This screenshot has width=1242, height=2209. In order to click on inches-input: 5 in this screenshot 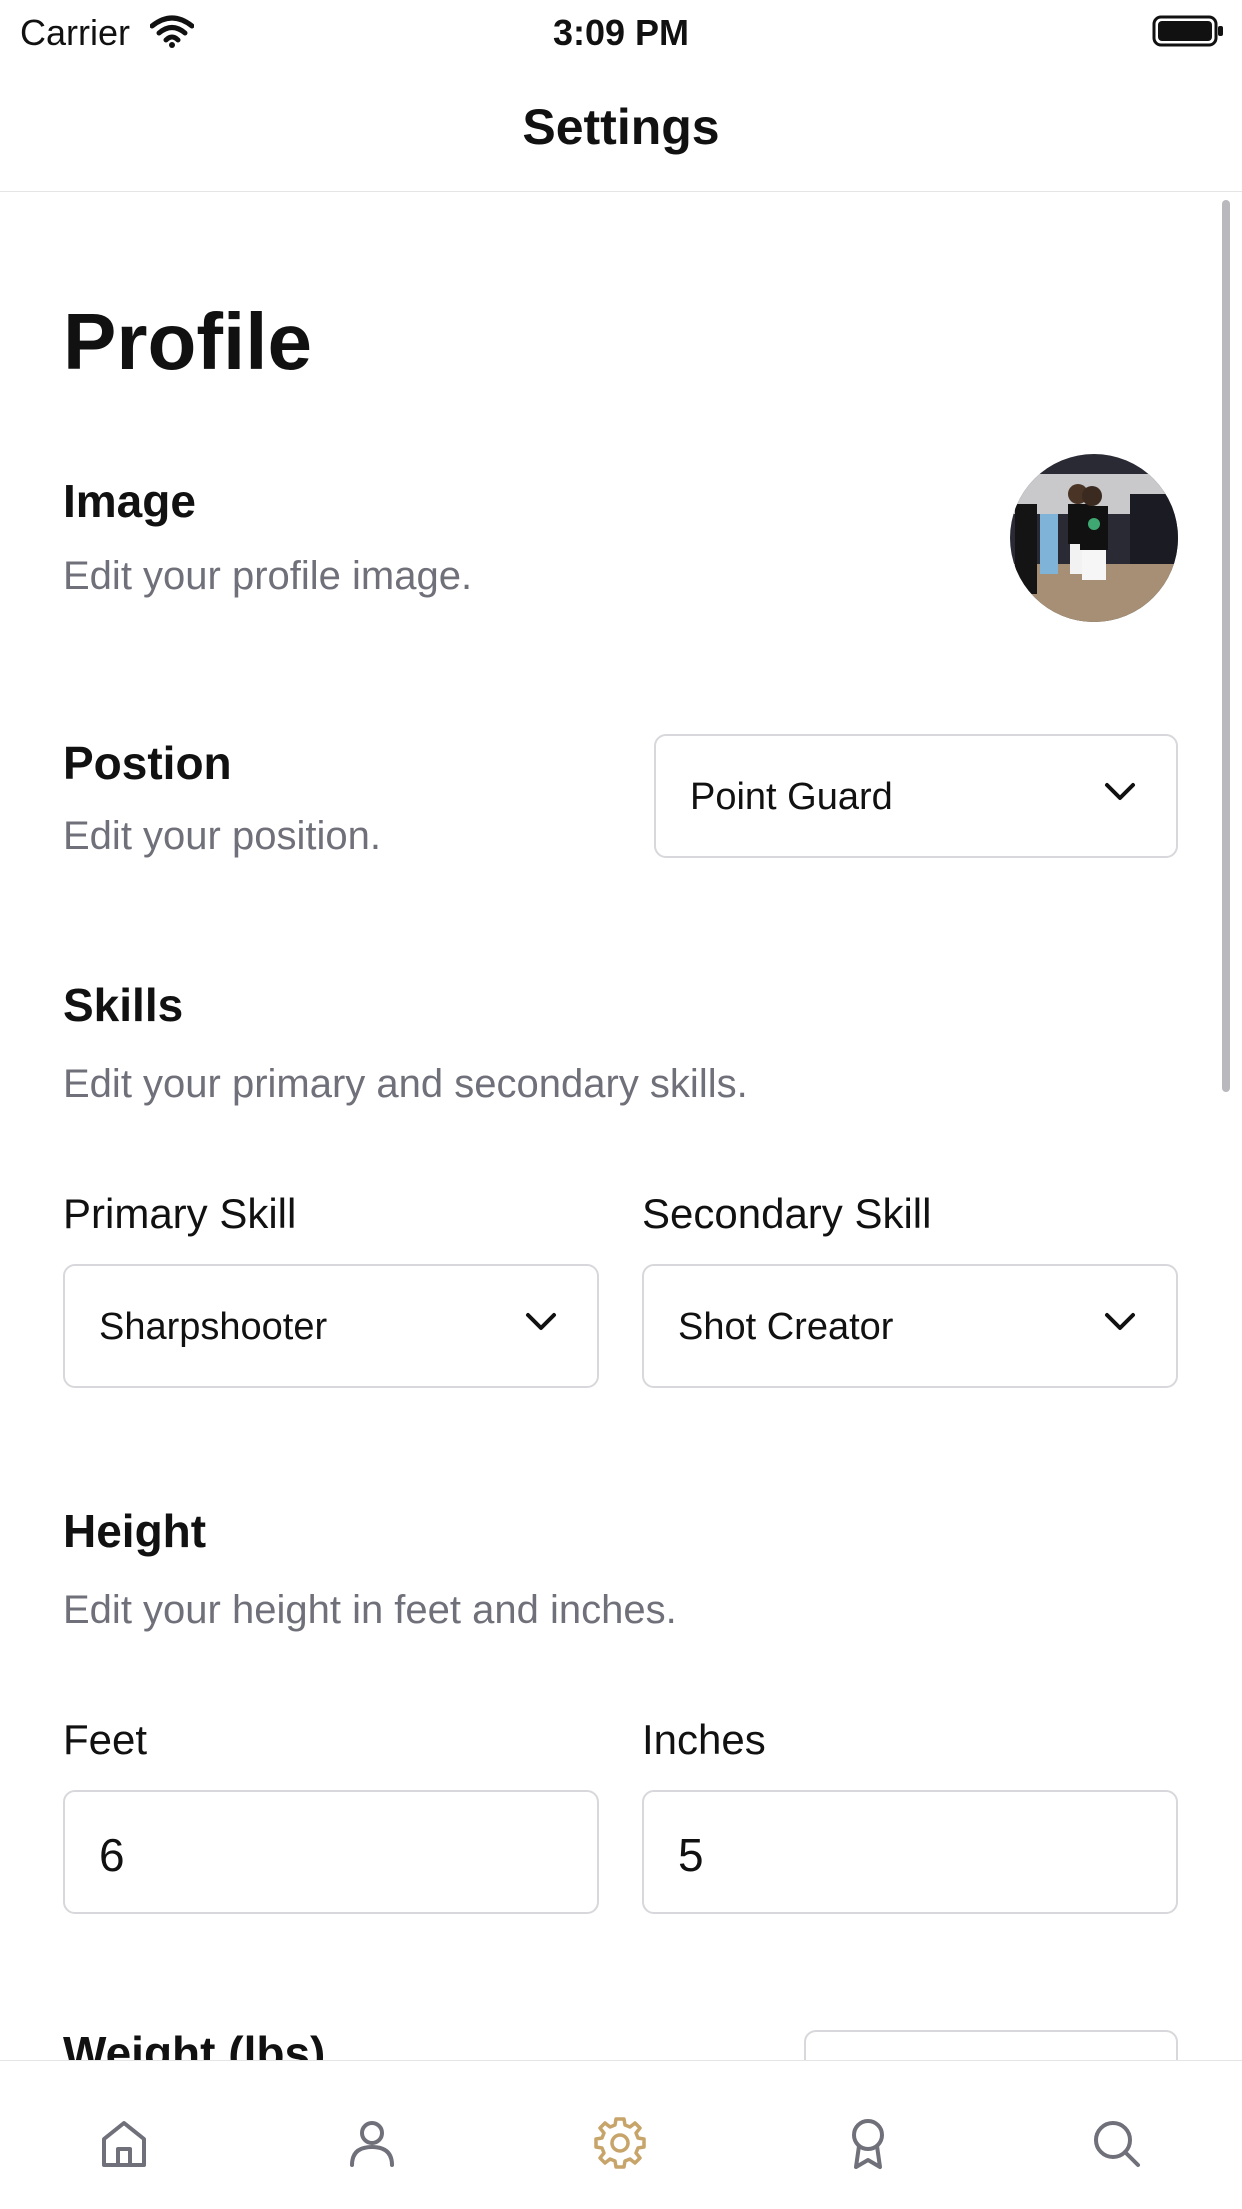, I will do `click(910, 1852)`.